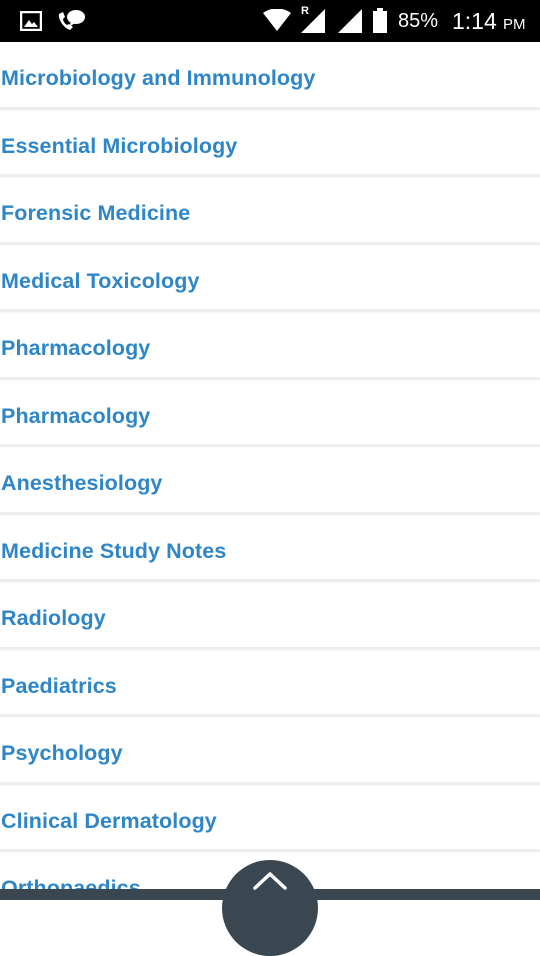 Image resolution: width=540 pixels, height=956 pixels. Describe the element at coordinates (270, 908) in the screenshot. I see `scroll-to-top-button` at that location.